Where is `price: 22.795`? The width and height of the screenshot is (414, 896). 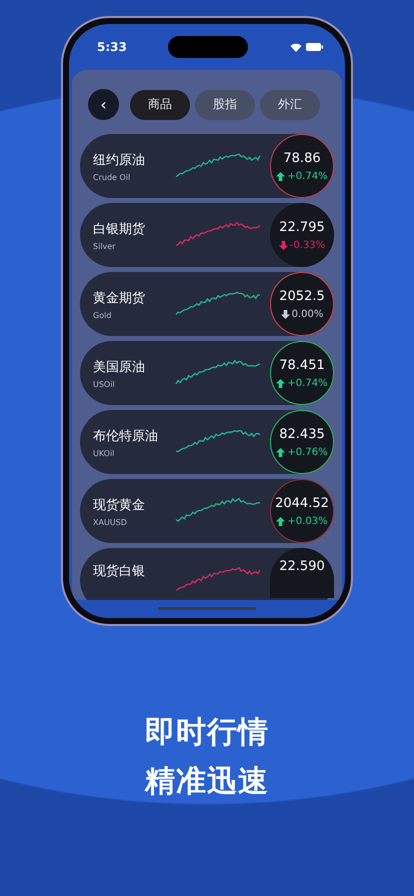
price: 22.795 is located at coordinates (302, 227).